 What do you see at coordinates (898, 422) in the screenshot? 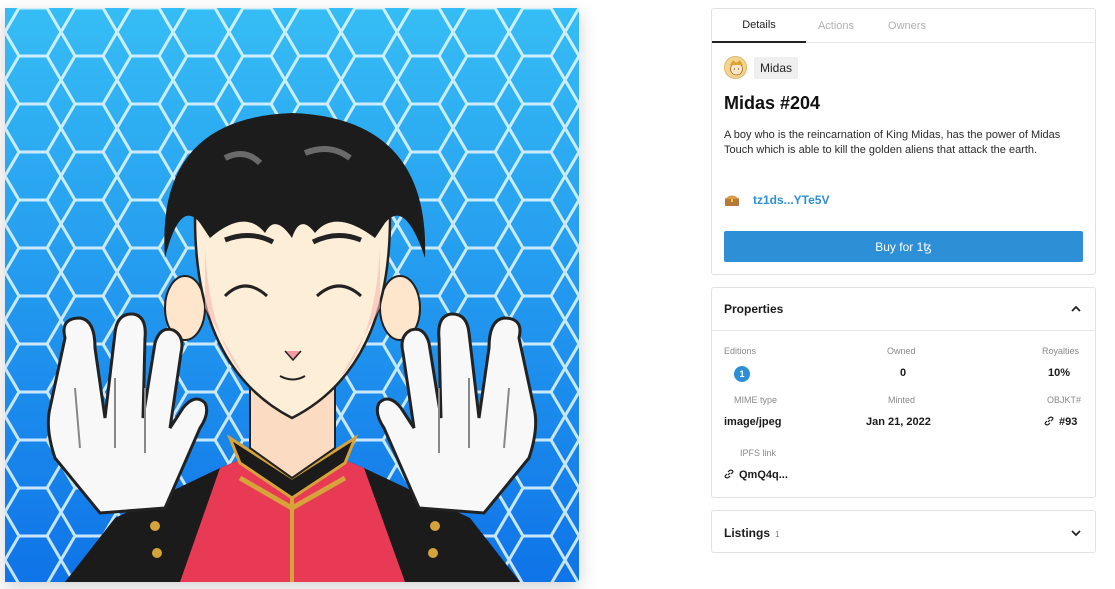
I see `minted-value: Jan 21, 2022` at bounding box center [898, 422].